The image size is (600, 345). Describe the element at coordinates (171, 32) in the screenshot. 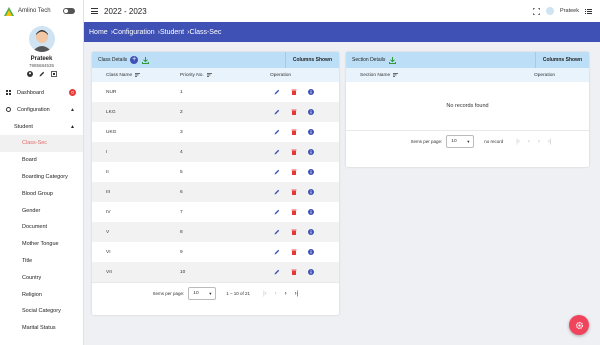

I see `breadcrumb-student: ›Student` at that location.